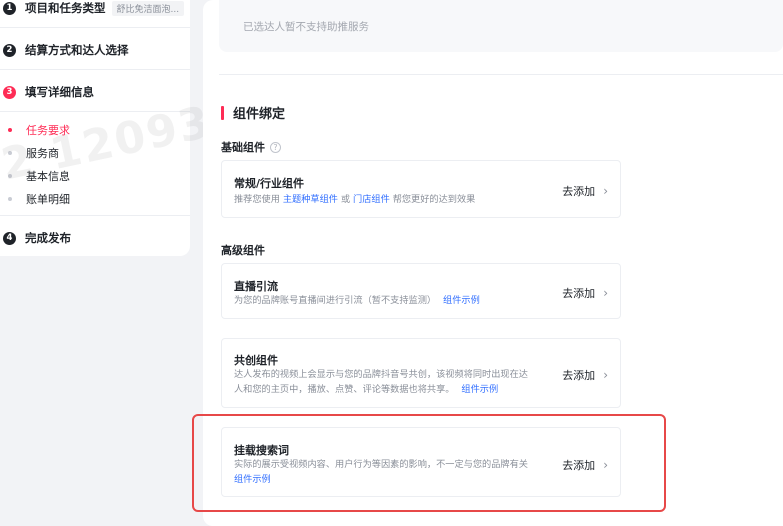 The image size is (783, 526). I want to click on step-label: 完成发布, so click(48, 238).